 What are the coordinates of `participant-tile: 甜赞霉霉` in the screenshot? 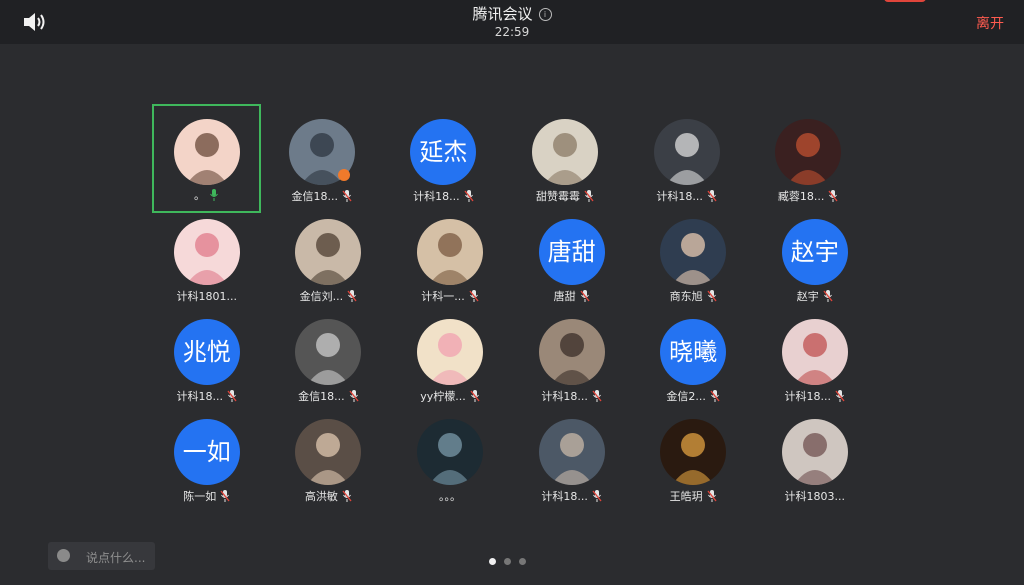 It's located at (565, 154).